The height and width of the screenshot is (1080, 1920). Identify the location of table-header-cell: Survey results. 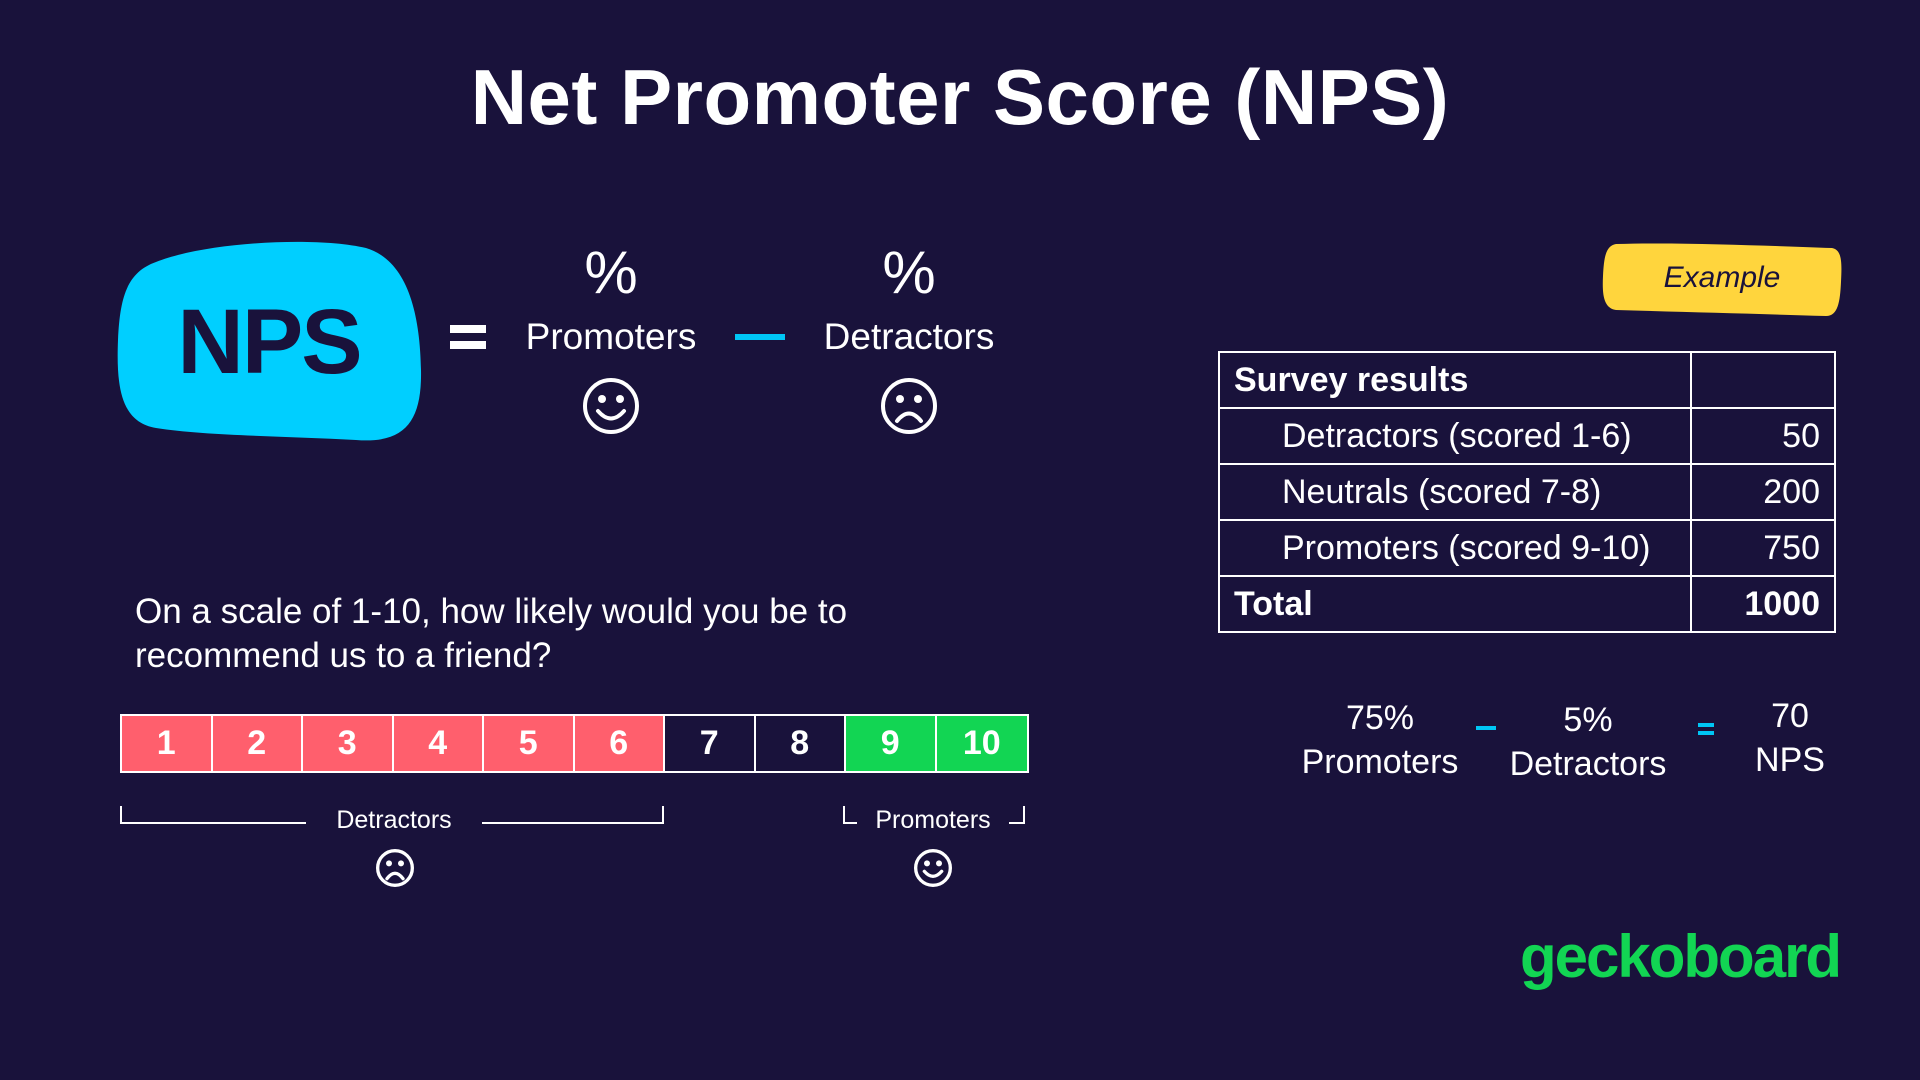
(1455, 380).